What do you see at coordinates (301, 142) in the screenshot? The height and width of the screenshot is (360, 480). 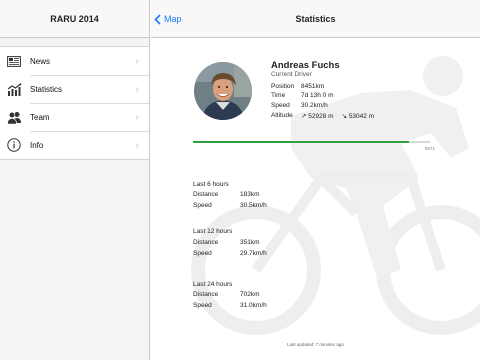 I see `route-progress-fill` at bounding box center [301, 142].